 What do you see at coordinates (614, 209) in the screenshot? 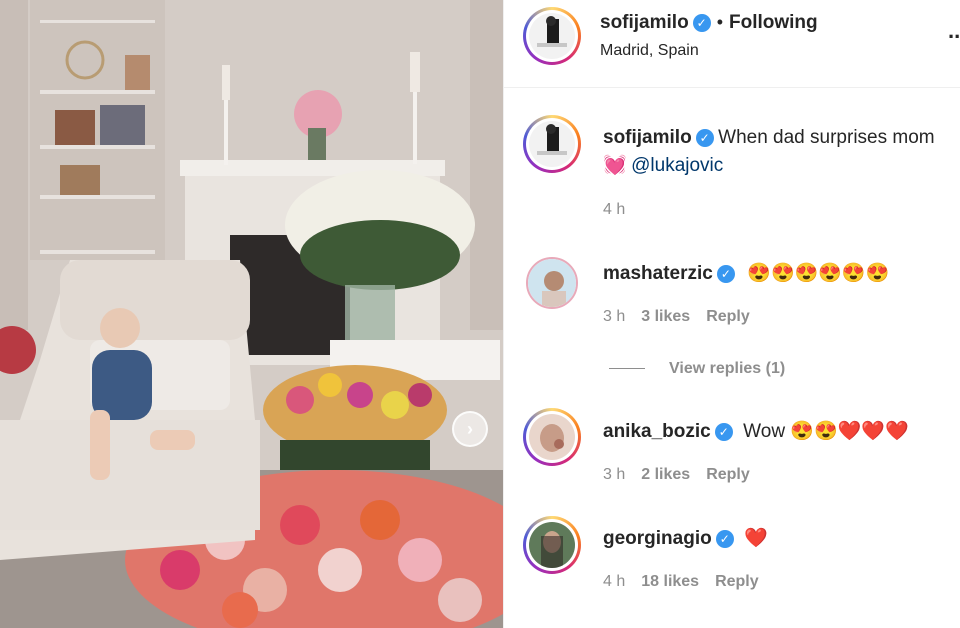
I see `caption-time: 4 h` at bounding box center [614, 209].